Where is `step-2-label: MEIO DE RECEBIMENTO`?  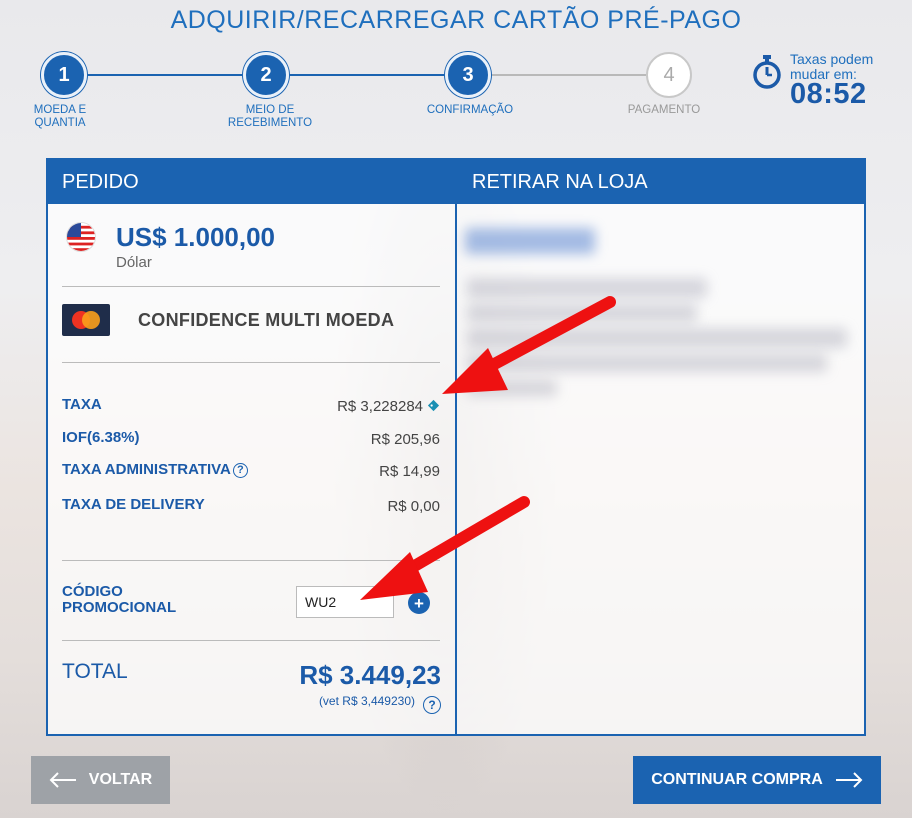
step-2-label: MEIO DE RECEBIMENTO is located at coordinates (270, 116).